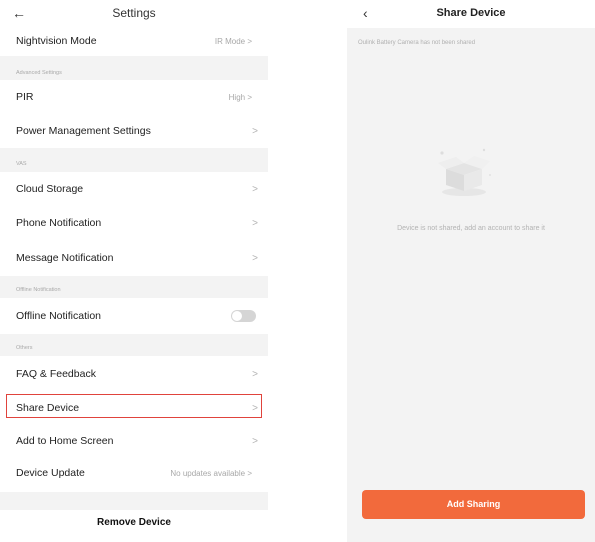 The width and height of the screenshot is (595, 542). What do you see at coordinates (243, 316) in the screenshot?
I see `offline-notification-toggle` at bounding box center [243, 316].